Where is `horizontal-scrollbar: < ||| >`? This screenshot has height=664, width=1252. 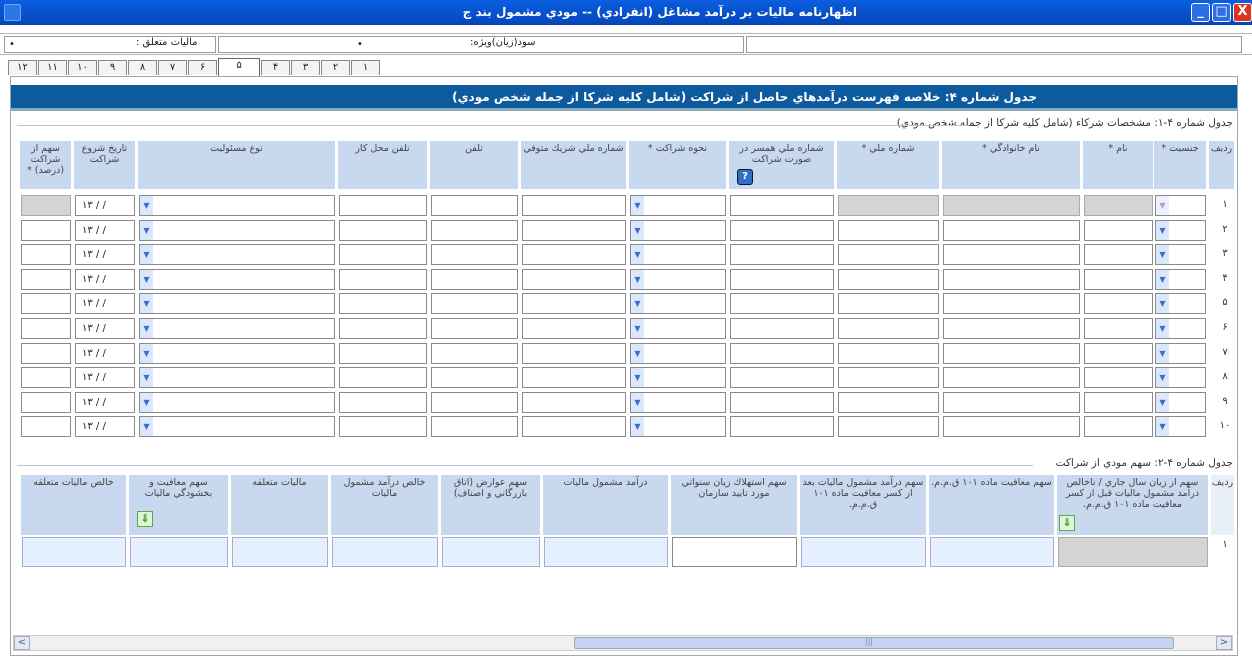
horizontal-scrollbar: < ||| > is located at coordinates (623, 643).